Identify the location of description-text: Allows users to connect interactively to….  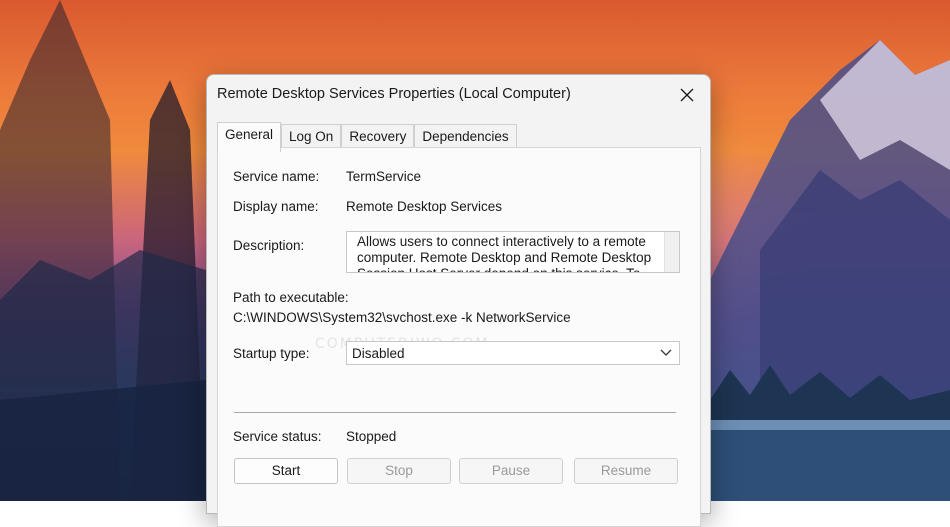
(504, 253).